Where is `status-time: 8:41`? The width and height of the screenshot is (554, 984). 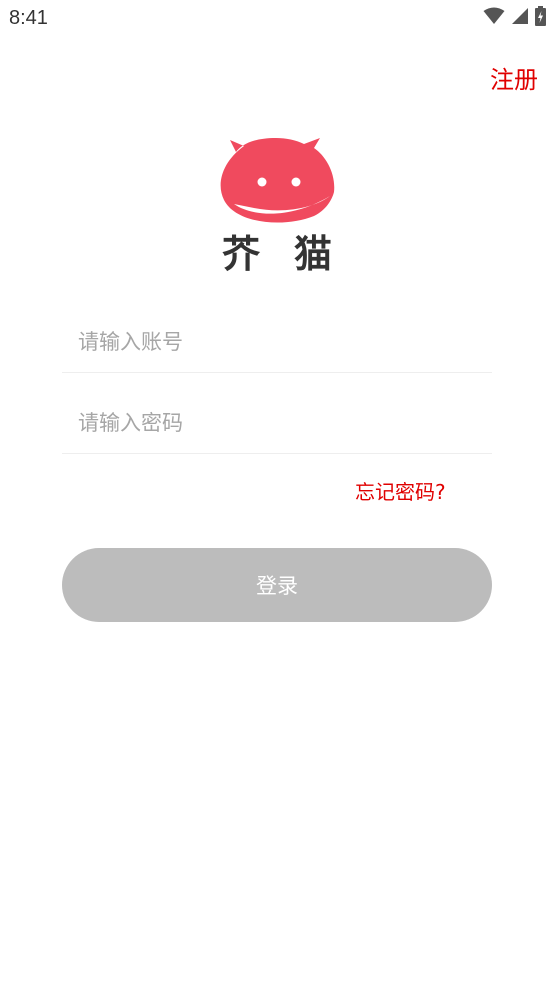
status-time: 8:41 is located at coordinates (28, 18).